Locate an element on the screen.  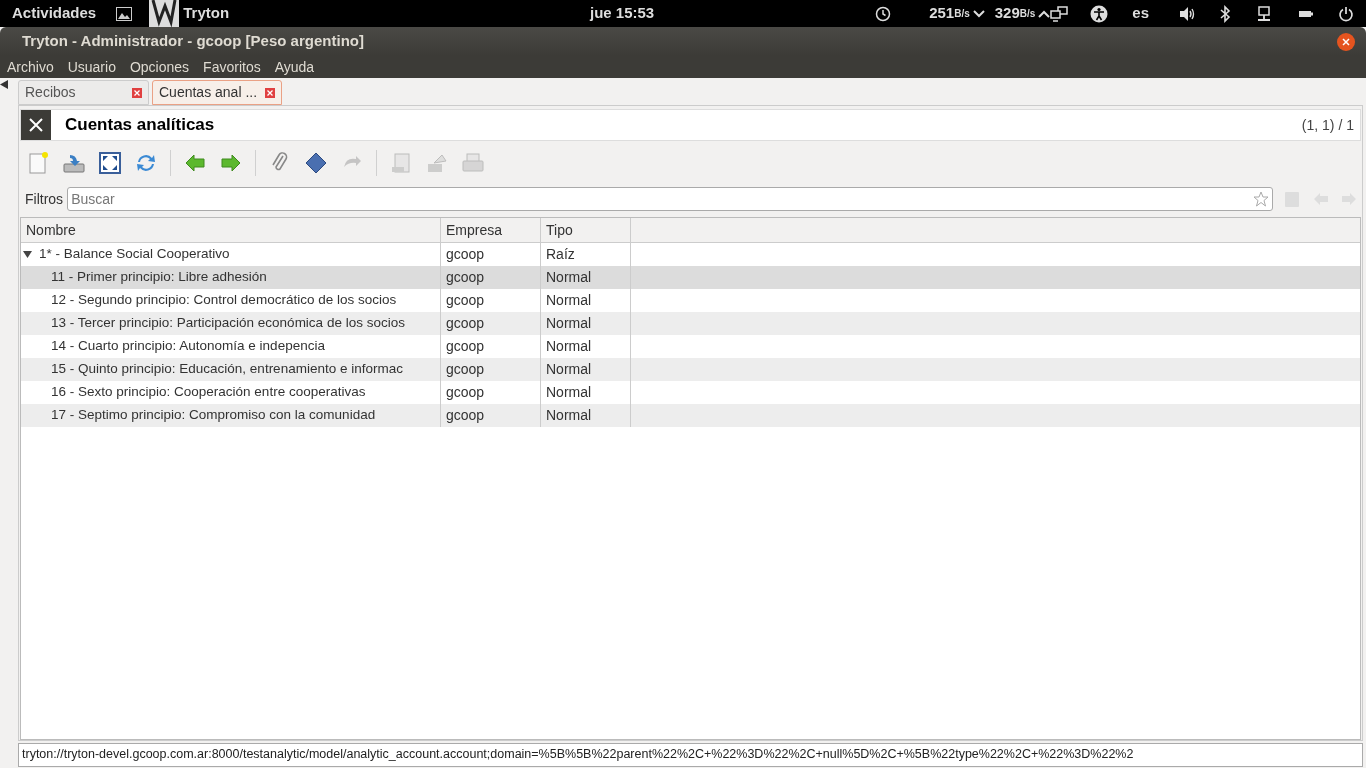
accessibility-icon is located at coordinates (1099, 13).